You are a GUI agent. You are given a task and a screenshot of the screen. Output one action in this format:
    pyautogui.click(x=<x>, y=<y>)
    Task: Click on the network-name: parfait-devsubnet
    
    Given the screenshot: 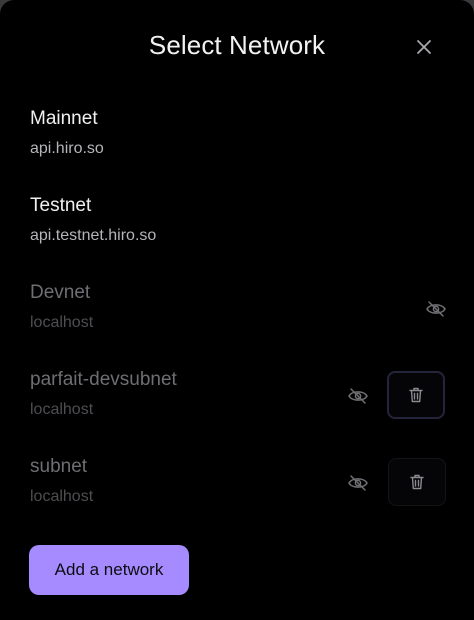 What is the action you would take?
    pyautogui.click(x=103, y=379)
    